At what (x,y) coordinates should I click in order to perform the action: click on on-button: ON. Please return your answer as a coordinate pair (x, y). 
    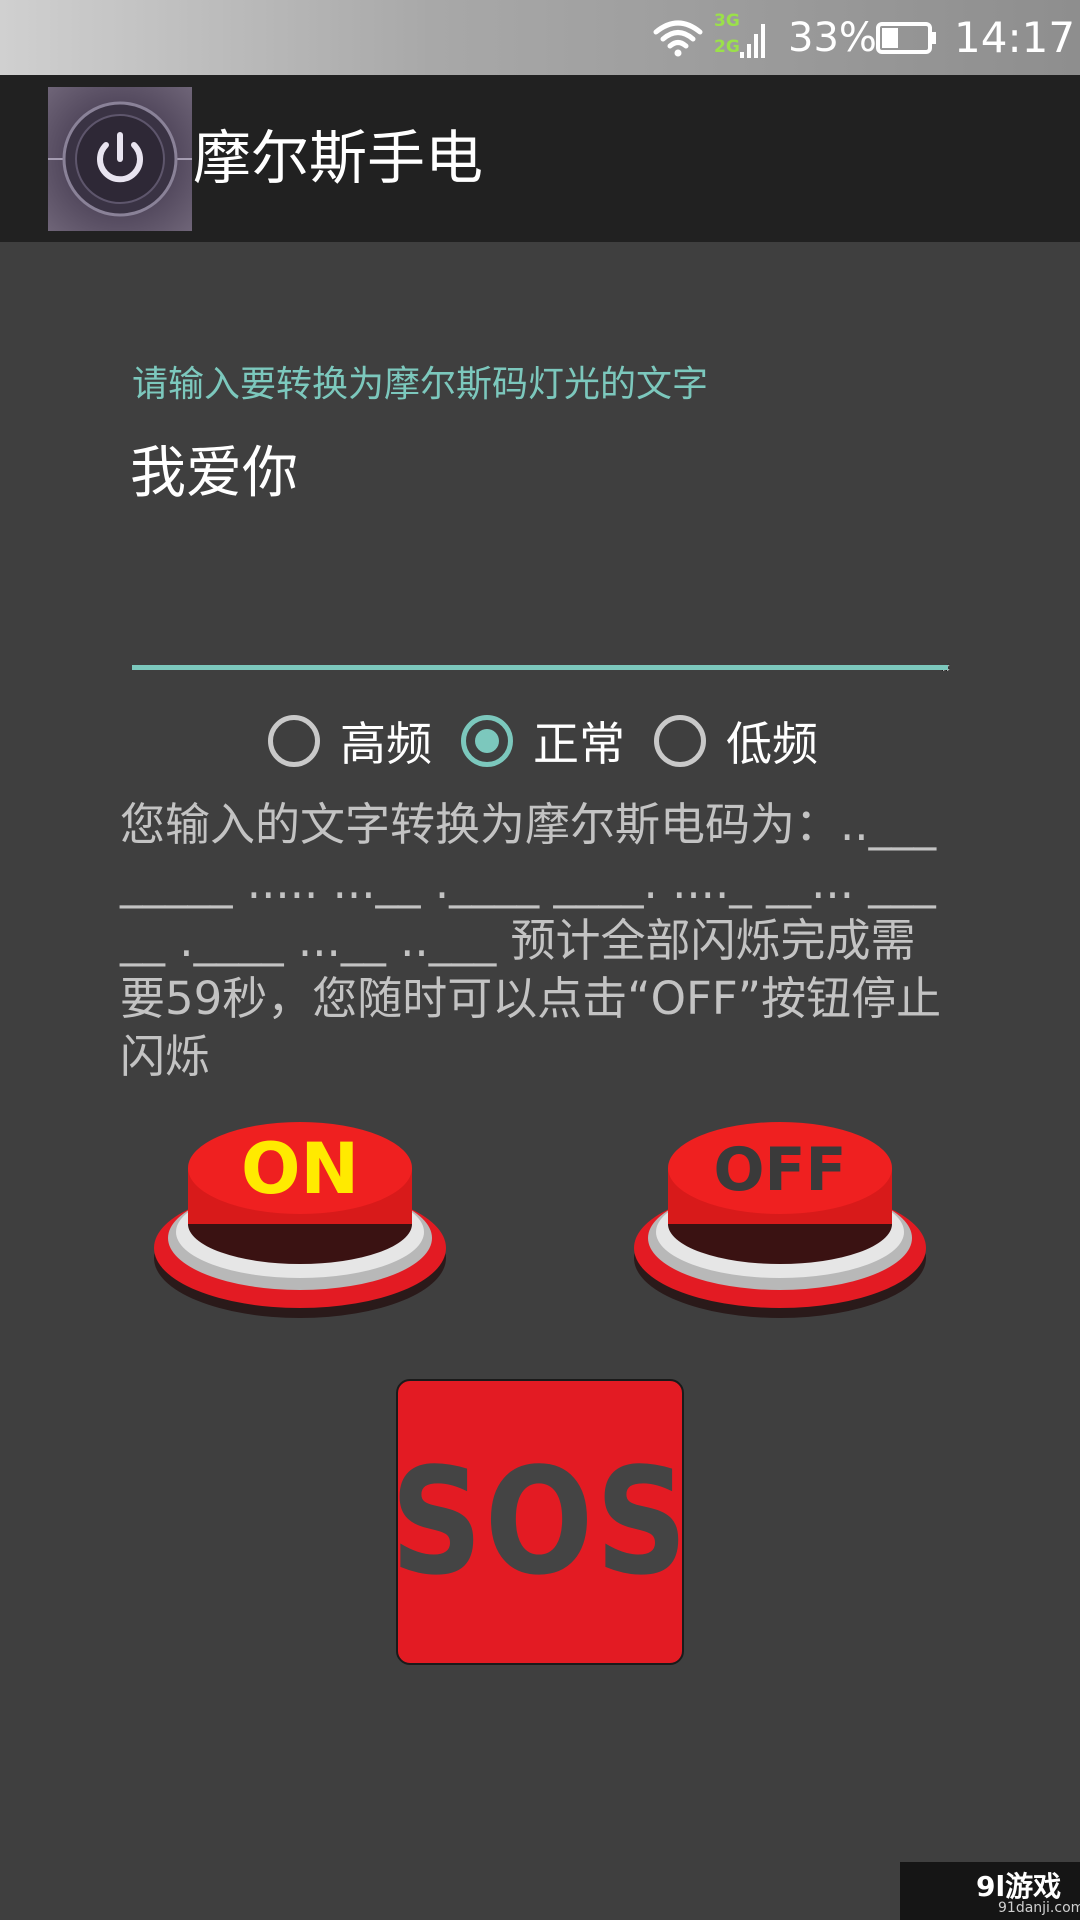
    Looking at the image, I should click on (300, 1213).